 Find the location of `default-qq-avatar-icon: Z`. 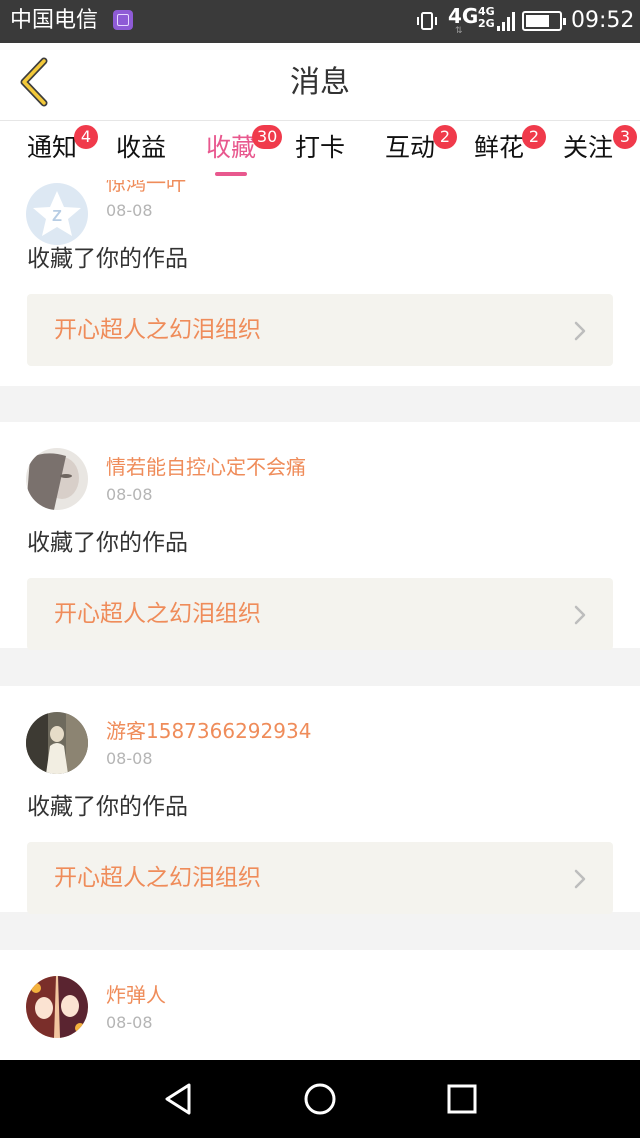

default-qq-avatar-icon: Z is located at coordinates (57, 214).